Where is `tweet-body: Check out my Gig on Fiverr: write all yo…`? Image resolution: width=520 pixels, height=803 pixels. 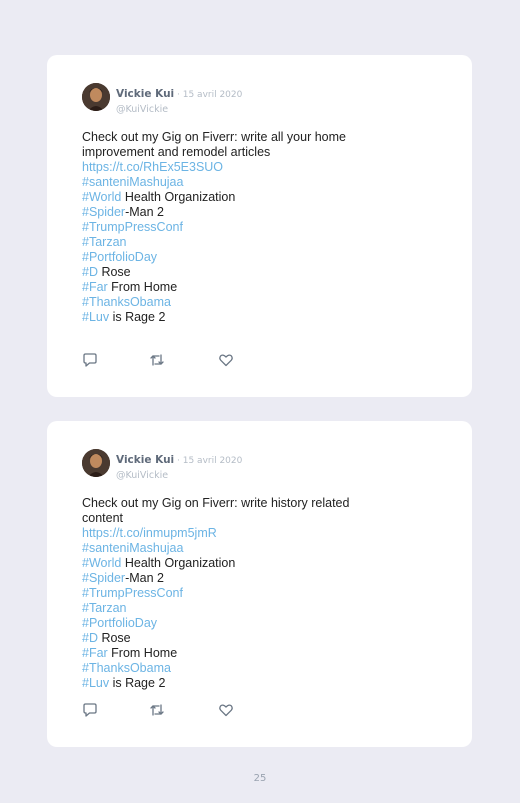
tweet-body: Check out my Gig on Fiverr: write all yo… is located at coordinates (232, 227).